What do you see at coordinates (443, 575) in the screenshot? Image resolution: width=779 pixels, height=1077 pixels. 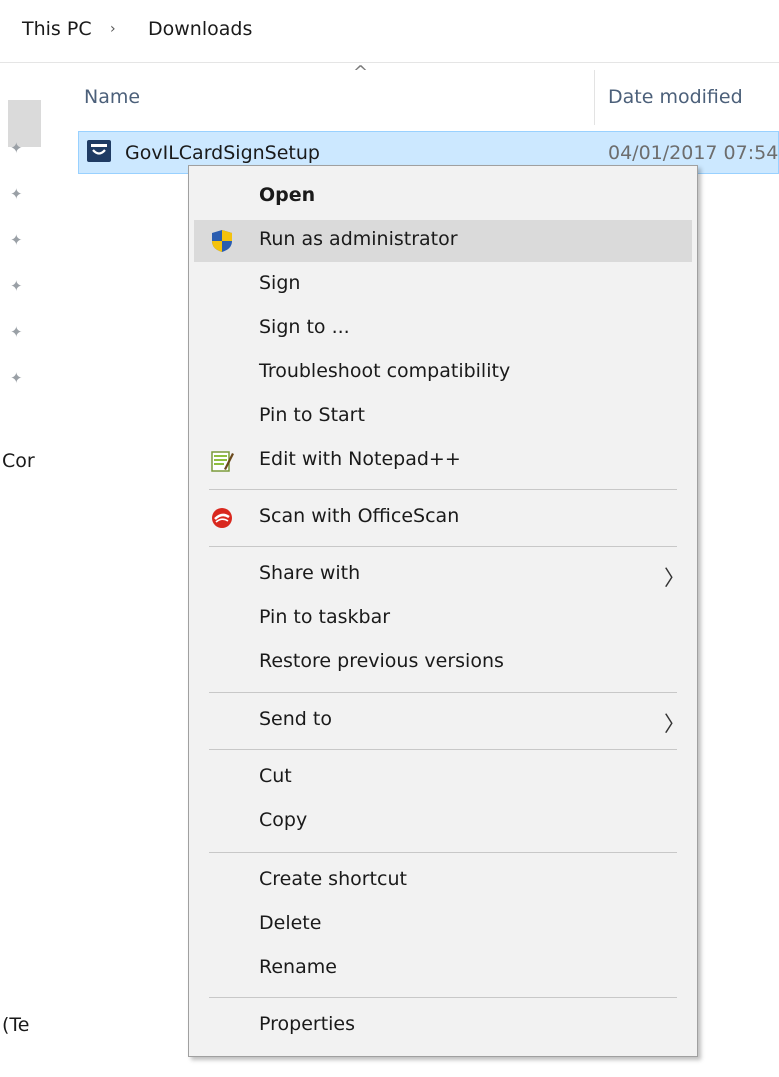 I see `menu-item-share-with: Share with 〉` at bounding box center [443, 575].